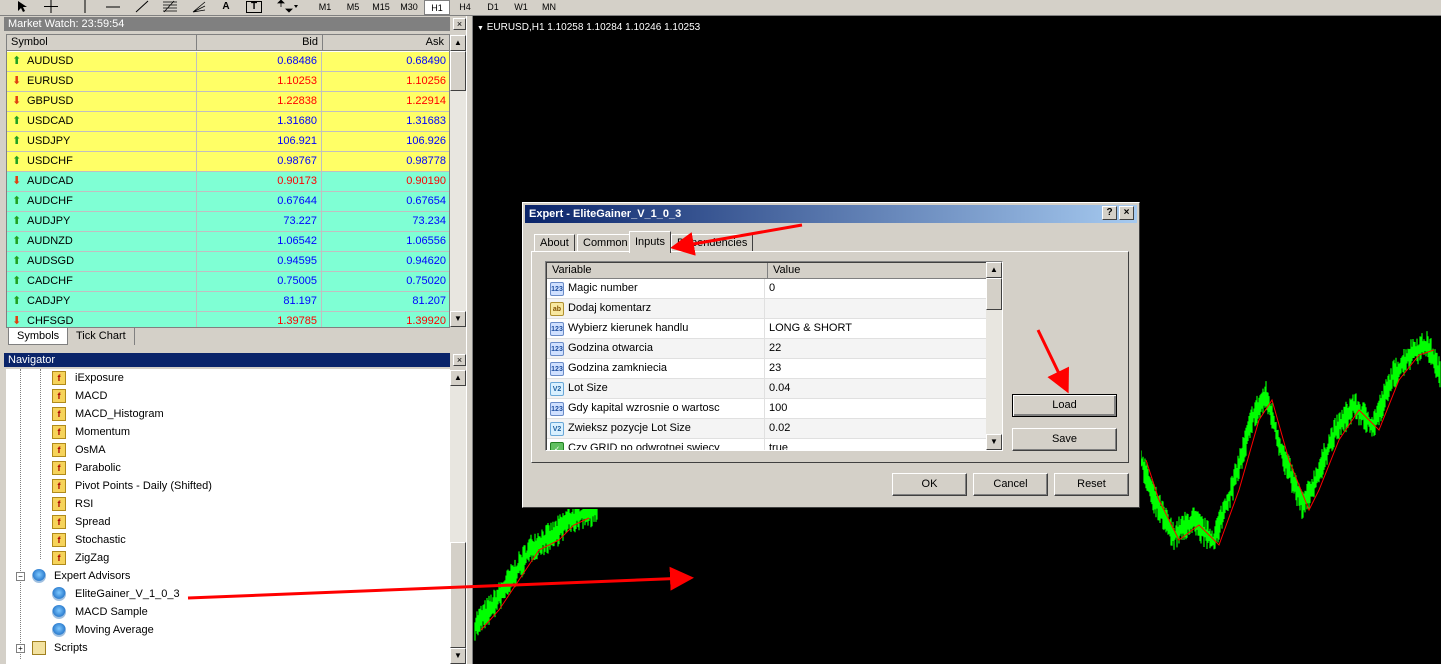 The width and height of the screenshot is (1441, 664). What do you see at coordinates (20, 648) in the screenshot?
I see `expand-icon: +` at bounding box center [20, 648].